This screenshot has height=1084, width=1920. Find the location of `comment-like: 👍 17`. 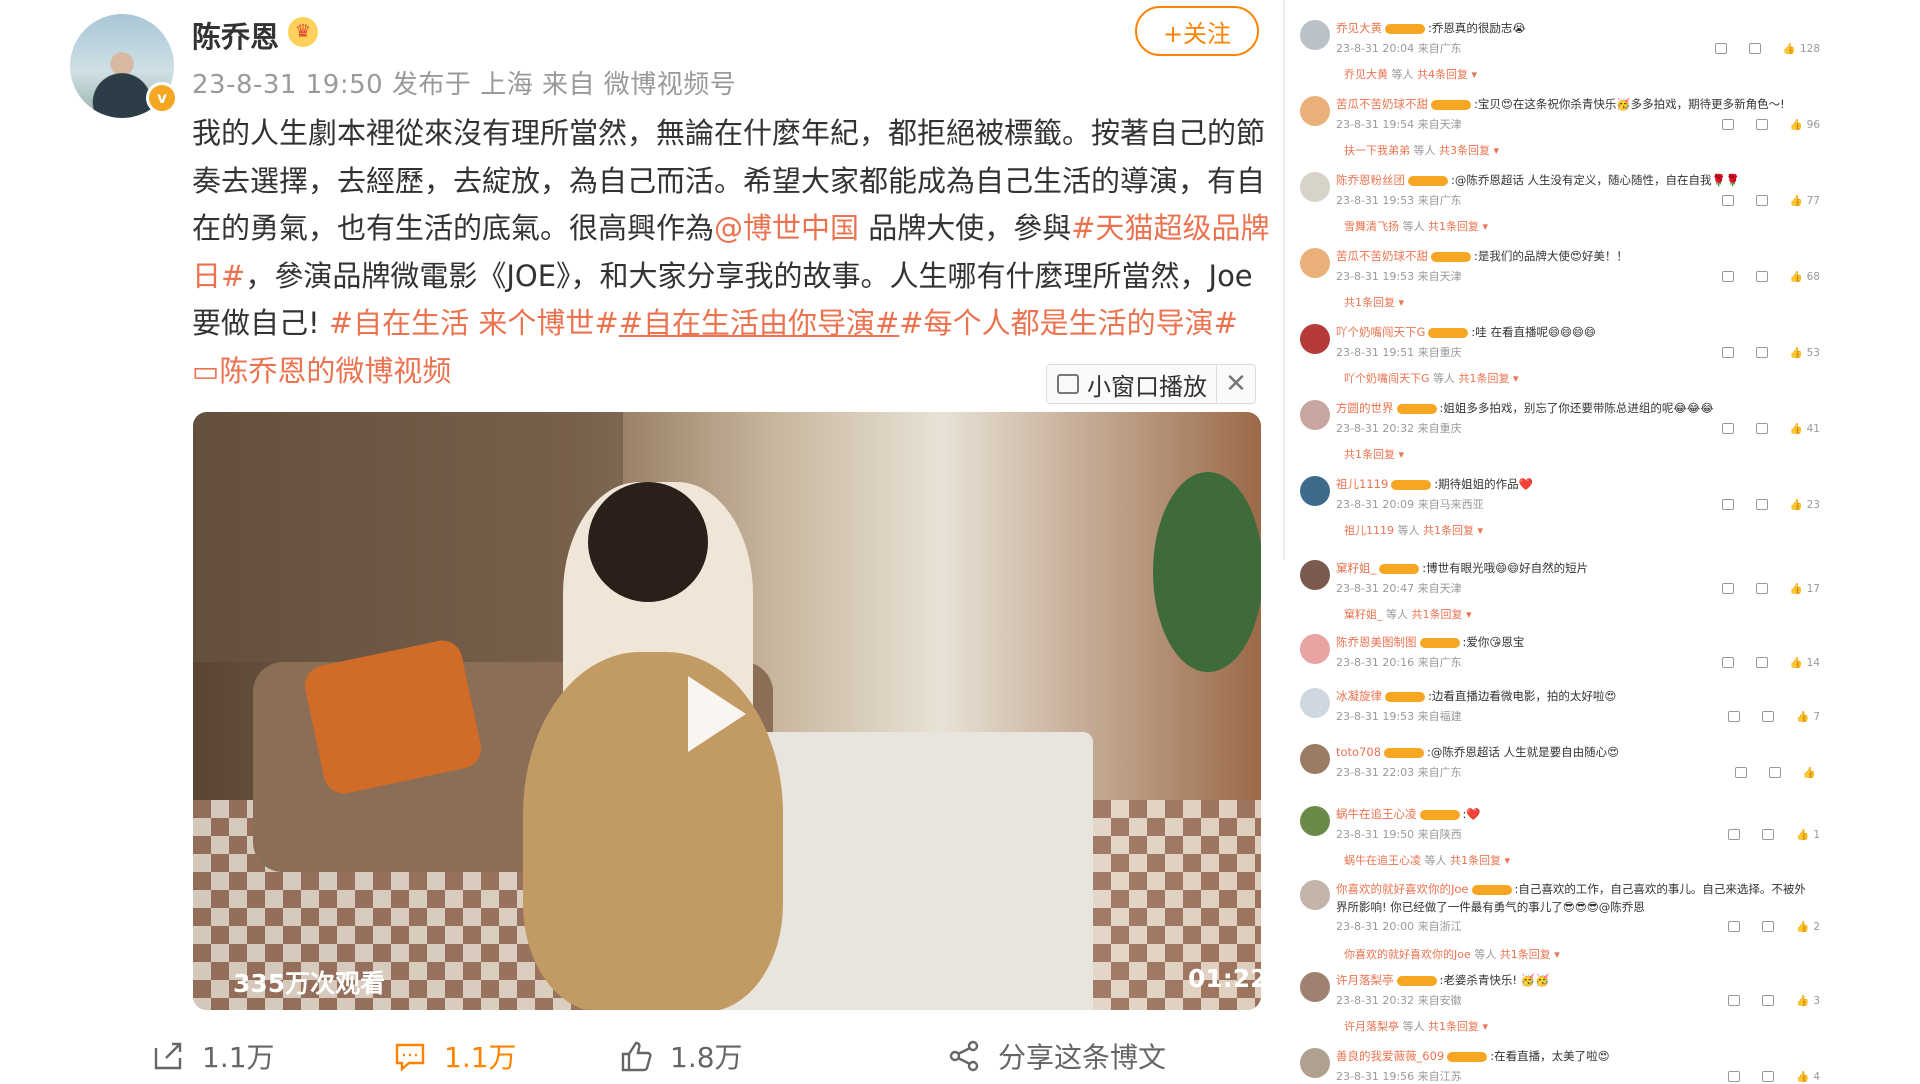

comment-like: 👍 17 is located at coordinates (1805, 589).